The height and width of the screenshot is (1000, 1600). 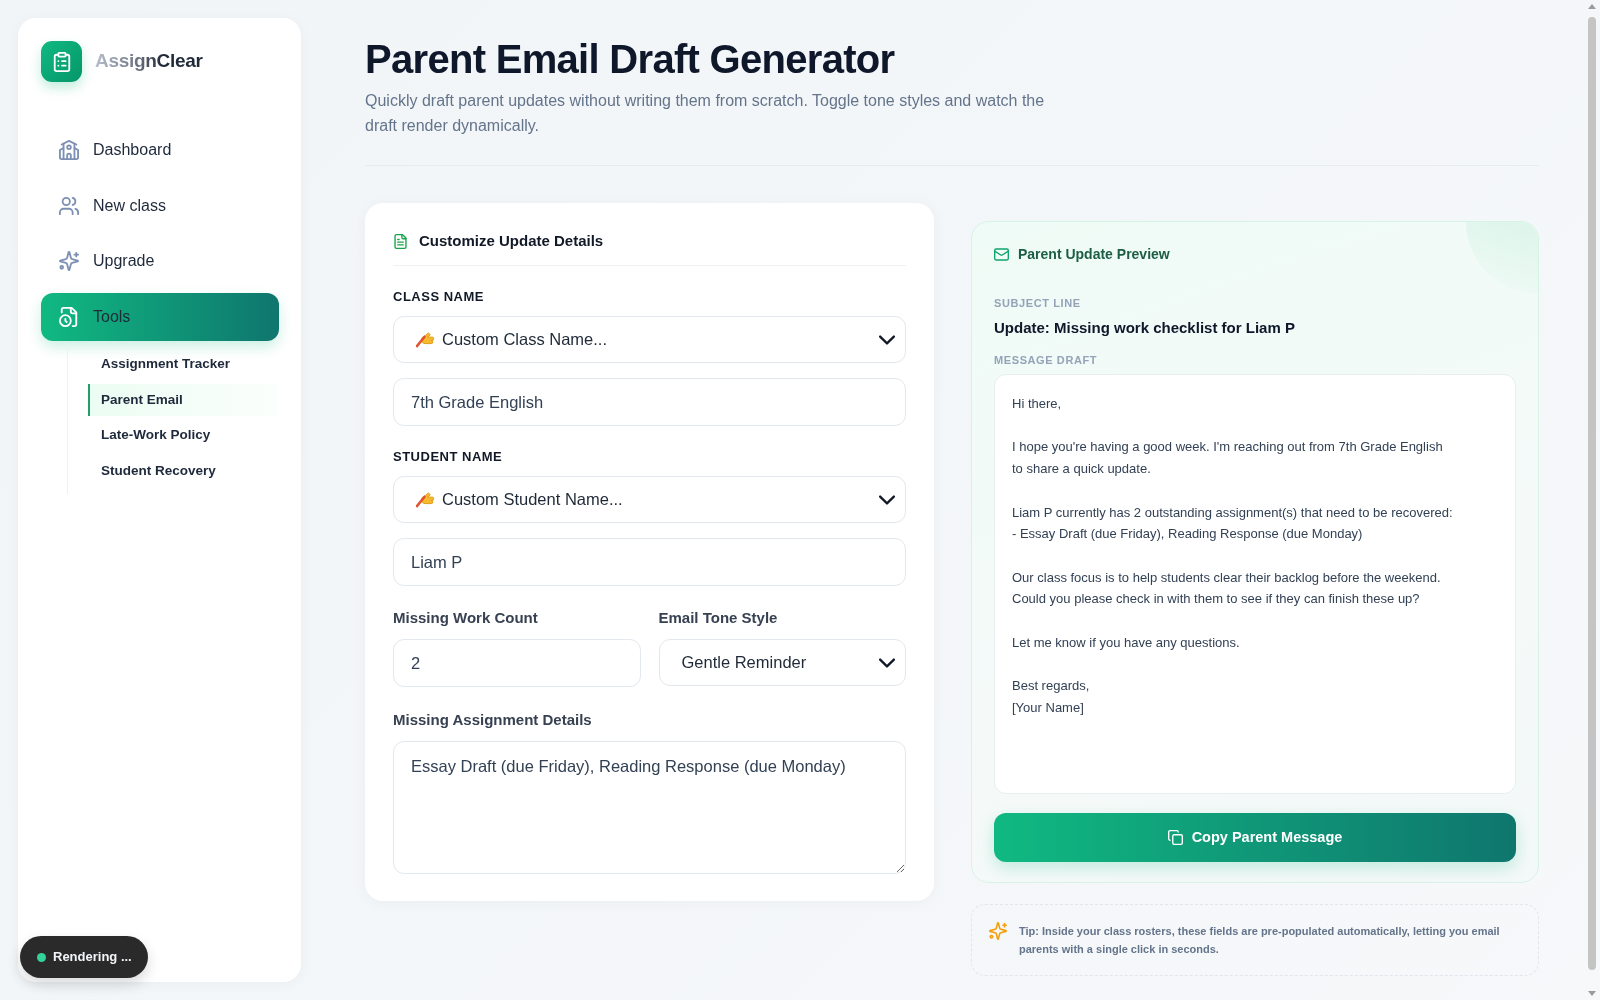 What do you see at coordinates (493, 720) in the screenshot?
I see `field-label: Missing Assignment Details` at bounding box center [493, 720].